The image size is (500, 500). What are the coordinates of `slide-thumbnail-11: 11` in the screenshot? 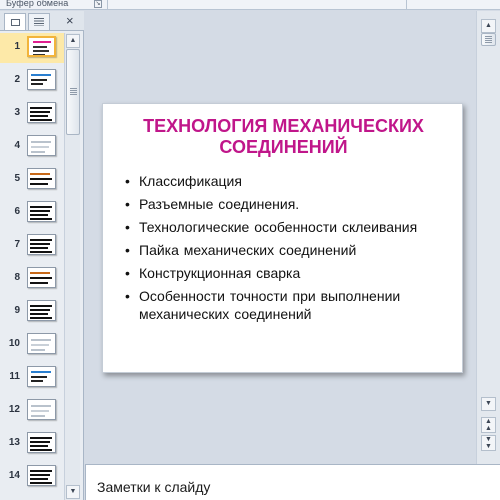 It's located at (32, 378).